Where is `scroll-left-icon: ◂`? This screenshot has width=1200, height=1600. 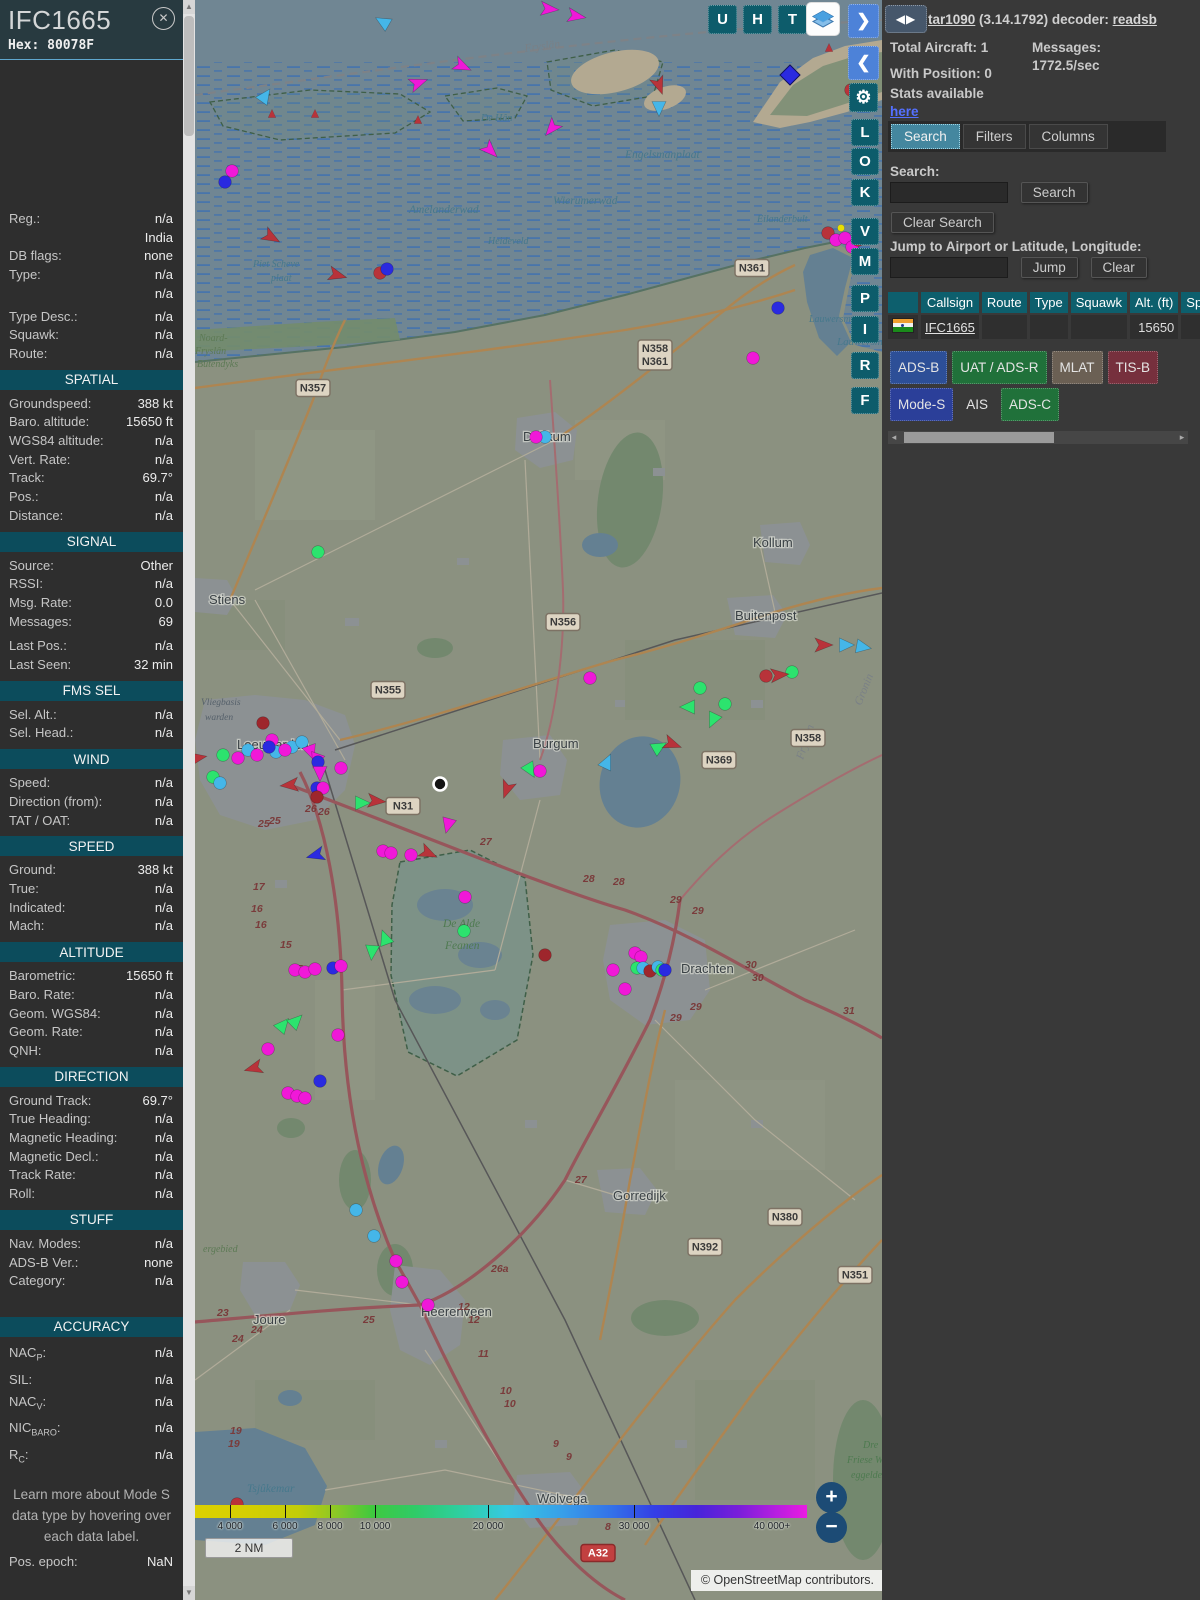 scroll-left-icon: ◂ is located at coordinates (894, 437).